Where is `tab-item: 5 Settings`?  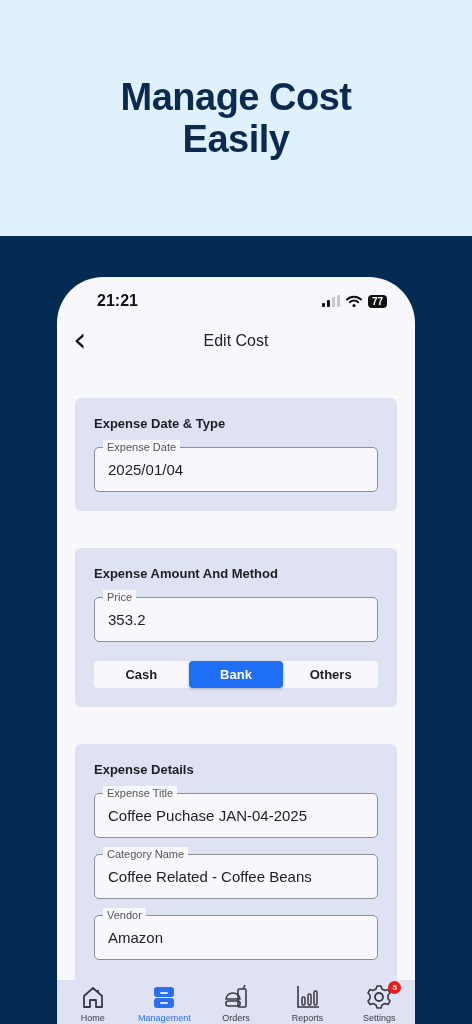
tab-item: 5 Settings is located at coordinates (379, 1002).